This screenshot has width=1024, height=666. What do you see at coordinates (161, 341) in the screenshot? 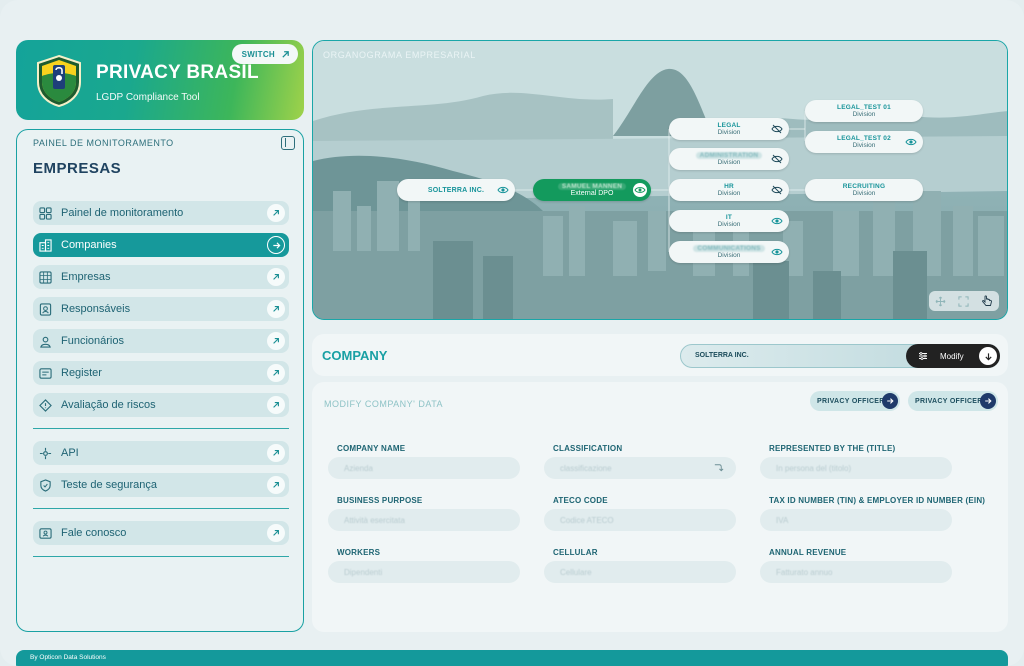
I see `sidebar-item-funcionarios: Funcionários` at bounding box center [161, 341].